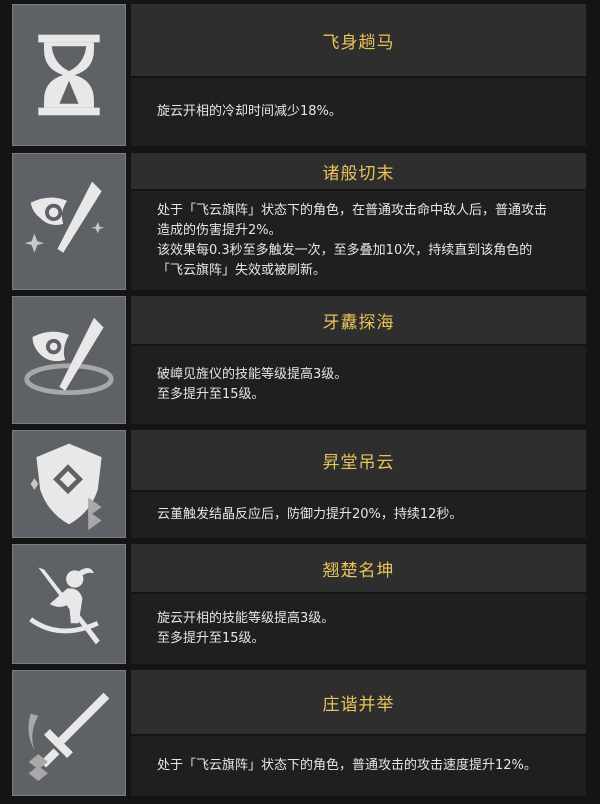 The height and width of the screenshot is (804, 600). What do you see at coordinates (69, 484) in the screenshot?
I see `shield-crystal-icon` at bounding box center [69, 484].